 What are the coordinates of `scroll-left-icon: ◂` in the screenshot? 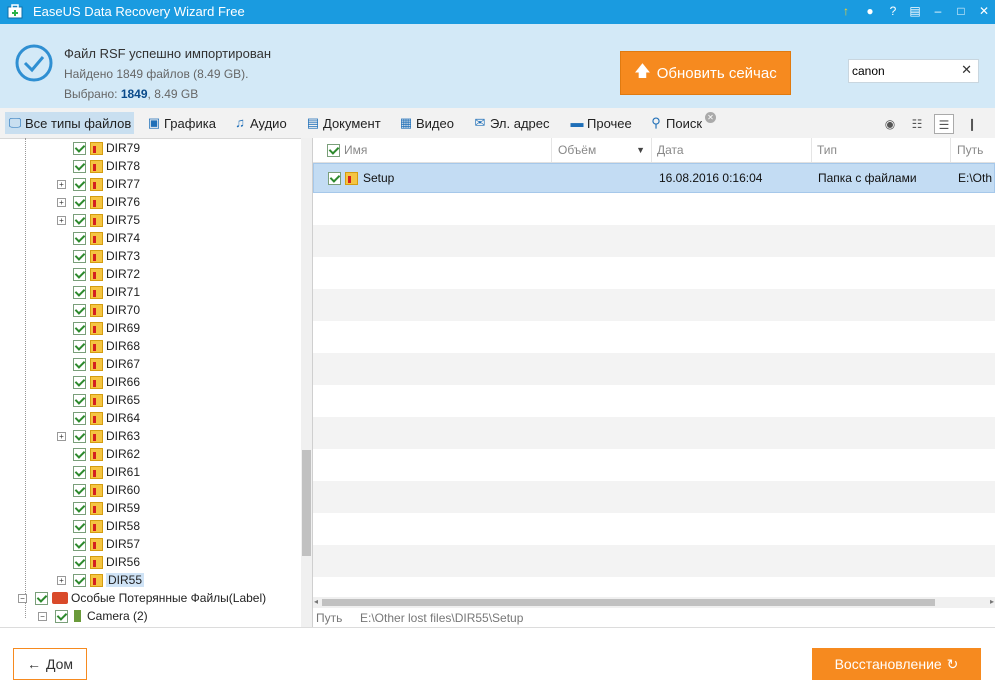 It's located at (316, 601).